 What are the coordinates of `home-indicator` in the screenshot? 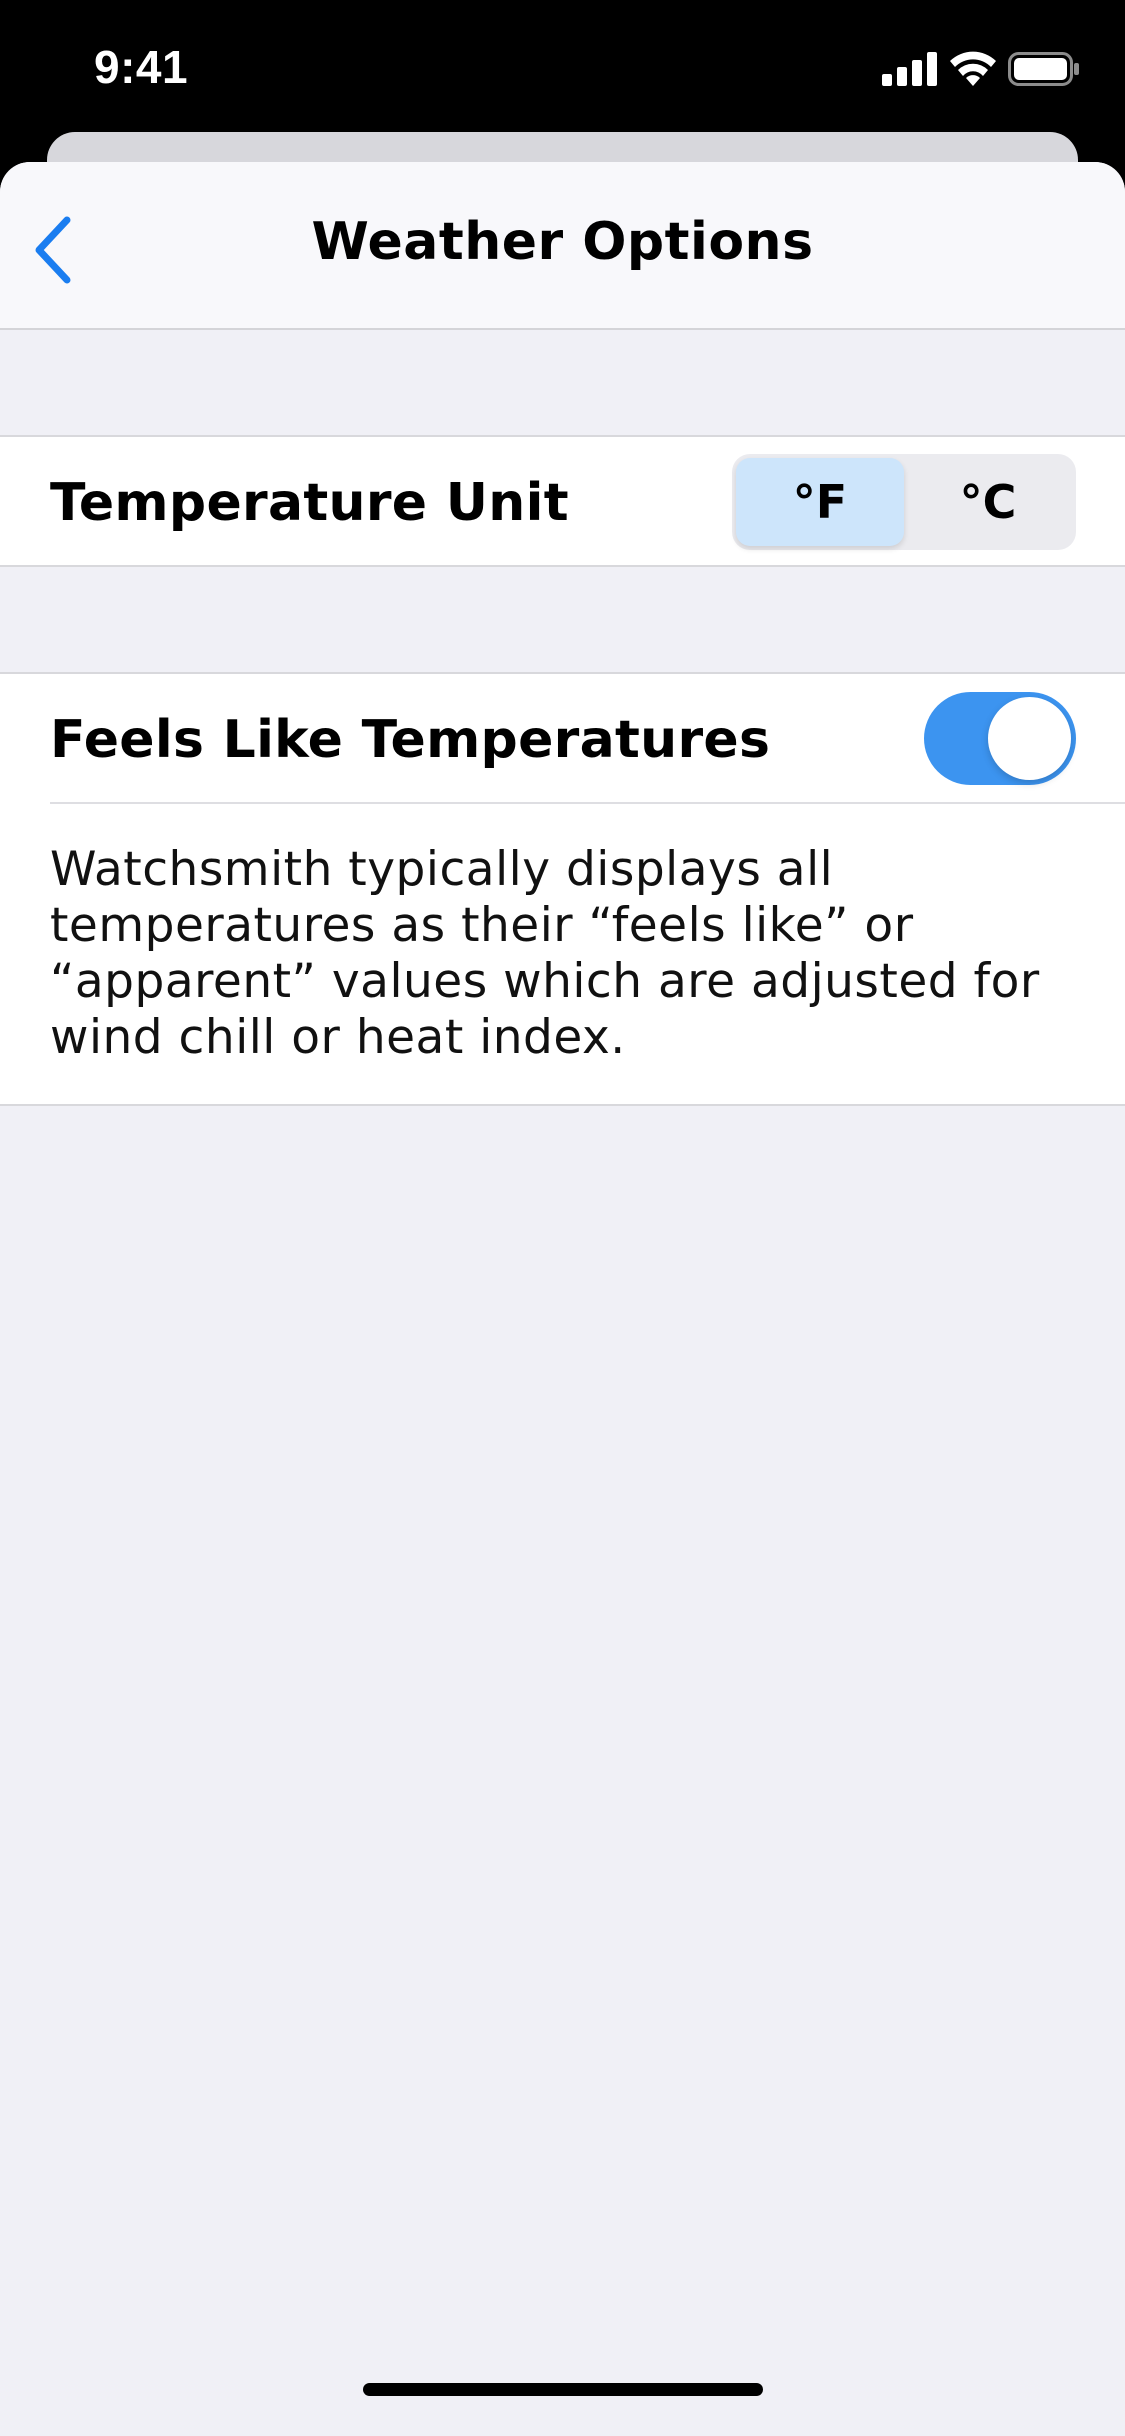 It's located at (563, 2389).